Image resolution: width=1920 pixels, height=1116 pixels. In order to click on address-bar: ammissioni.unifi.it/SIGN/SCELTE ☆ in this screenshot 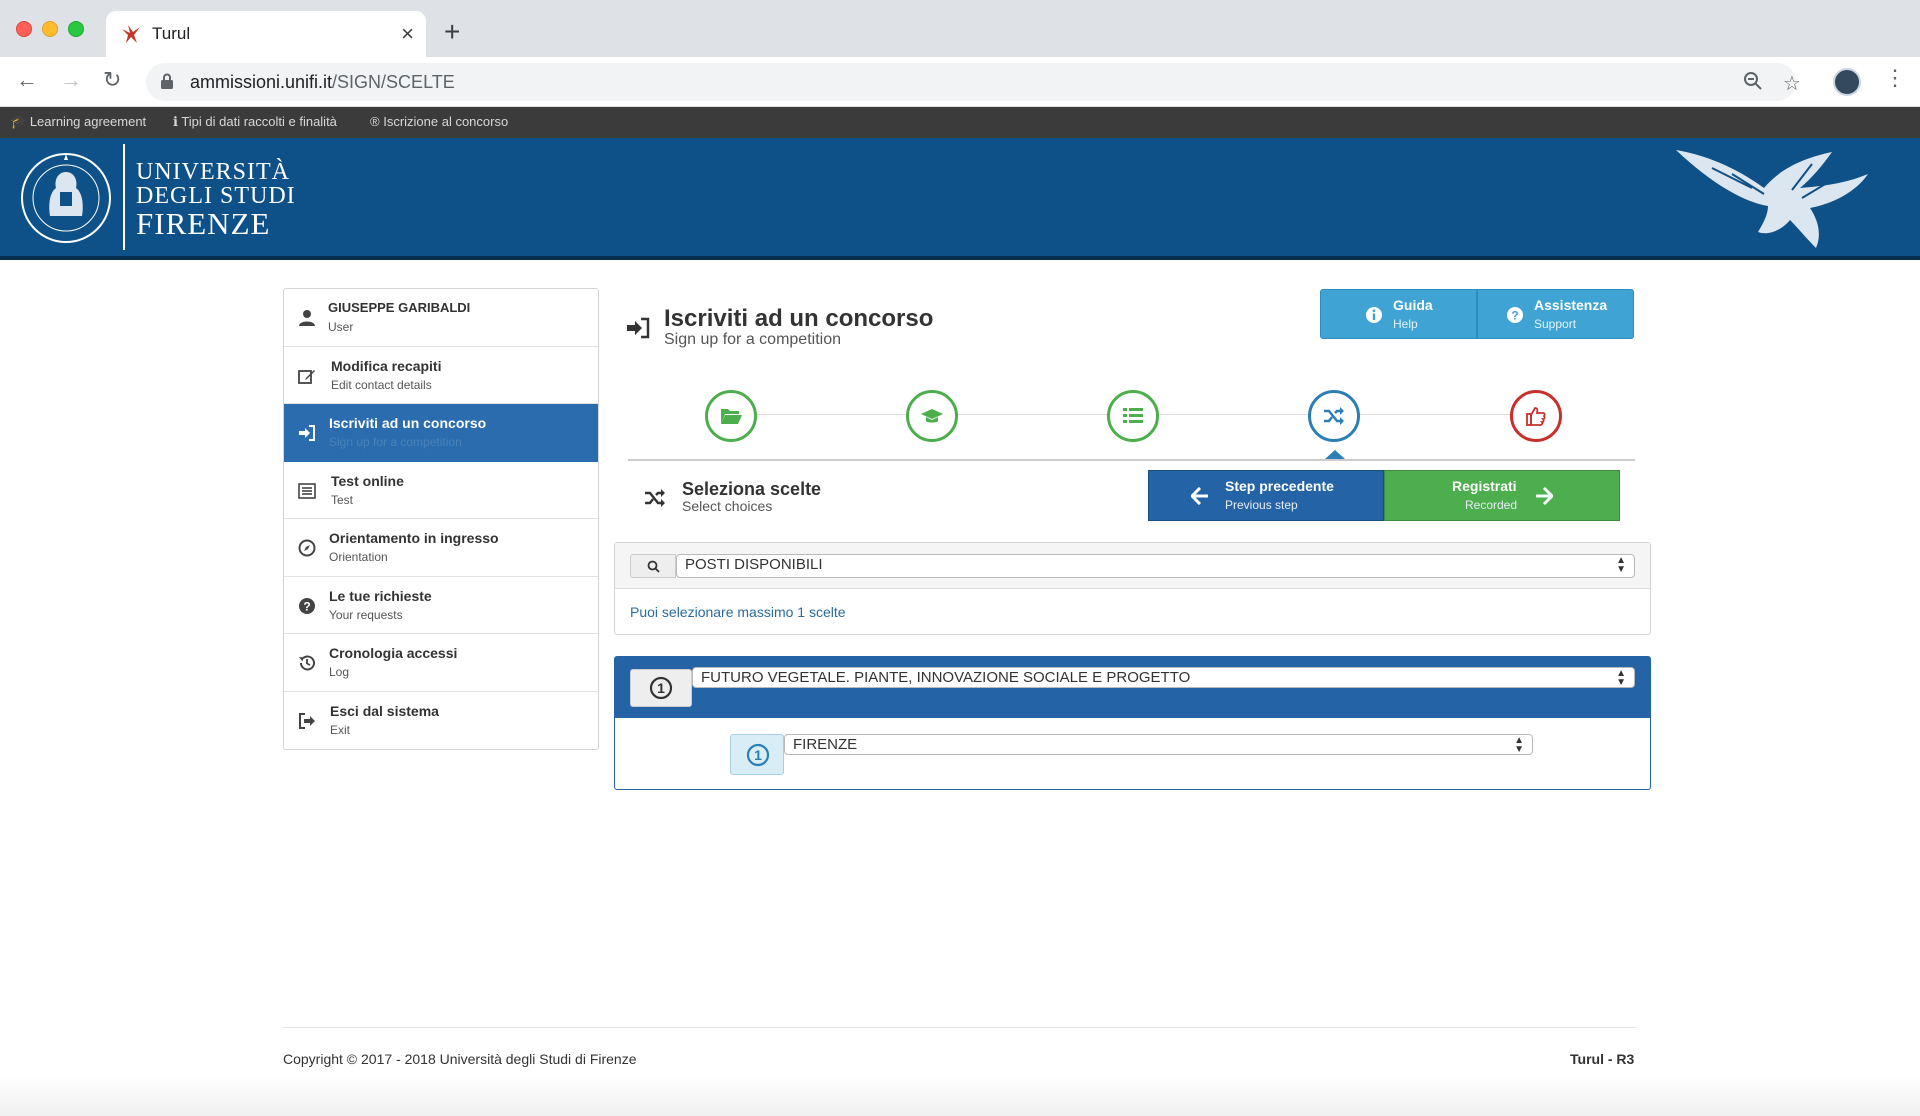, I will do `click(973, 82)`.